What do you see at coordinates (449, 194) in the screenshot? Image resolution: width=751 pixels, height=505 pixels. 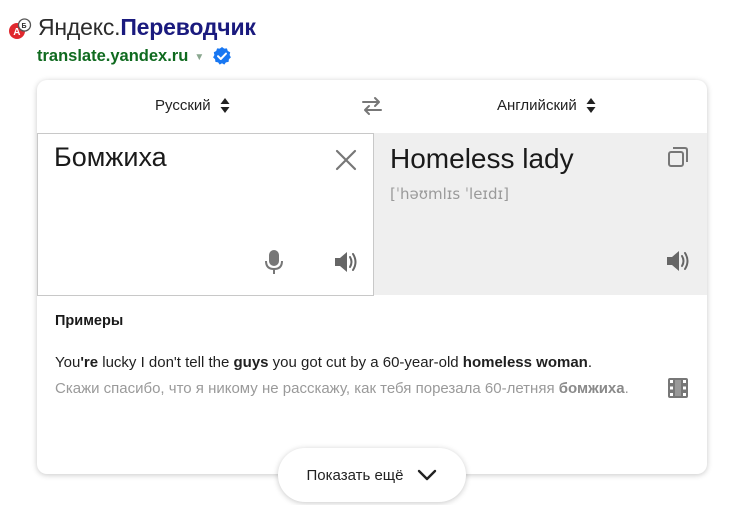 I see `transcription-text: [ˈhəʊmlɪs ˈleɪdɪ]` at bounding box center [449, 194].